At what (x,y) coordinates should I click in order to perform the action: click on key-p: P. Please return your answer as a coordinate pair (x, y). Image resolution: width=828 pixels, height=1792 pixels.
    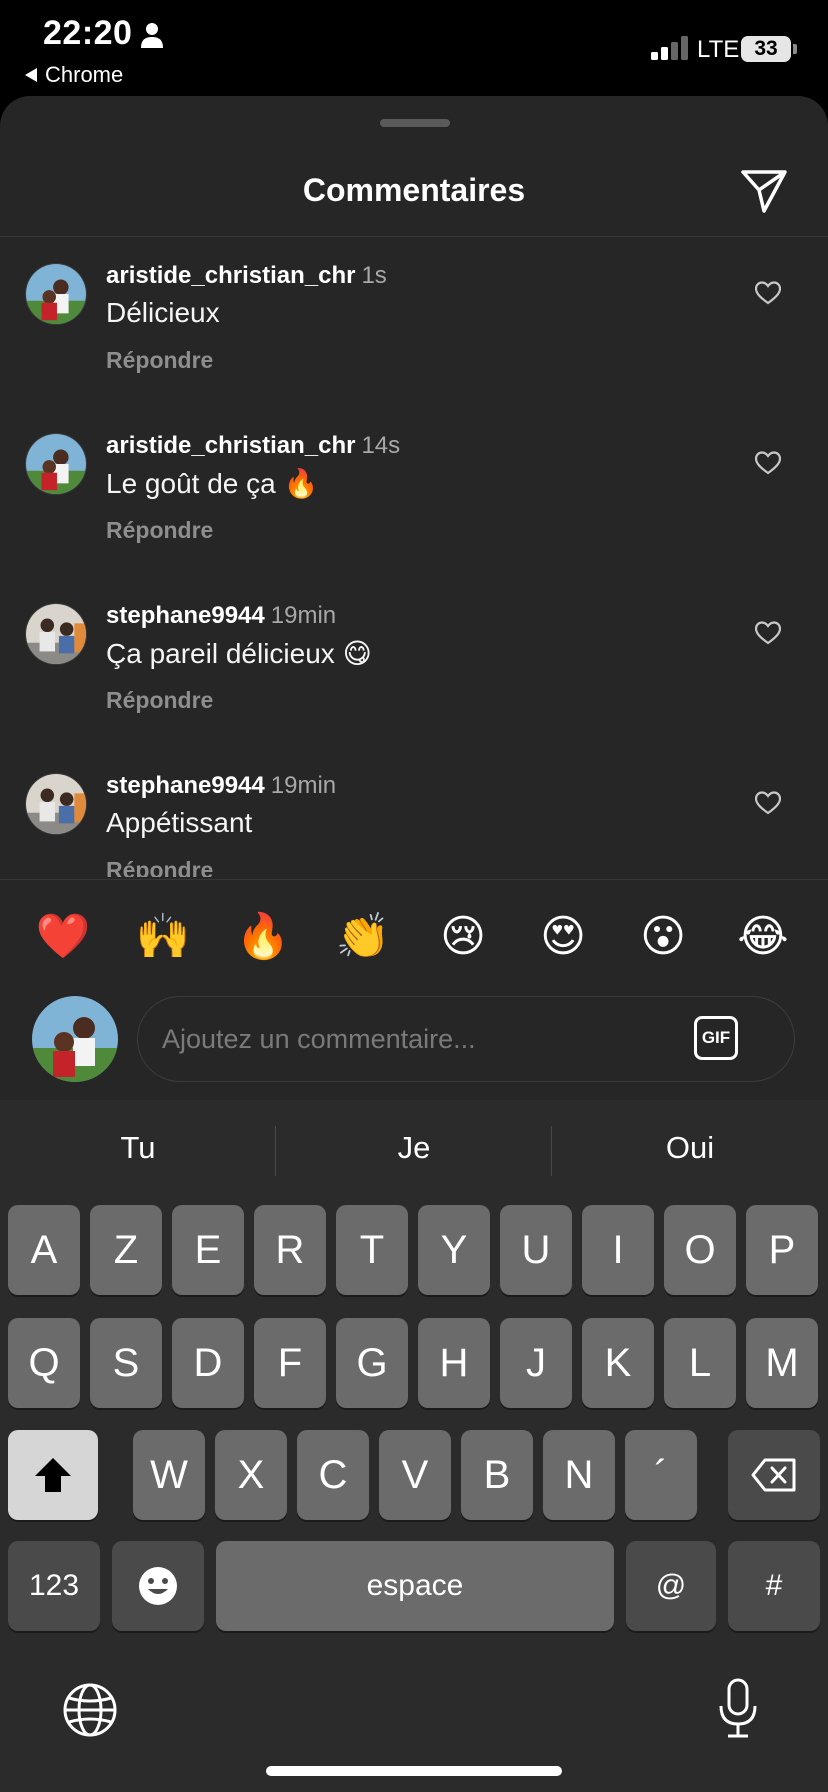
    Looking at the image, I should click on (782, 1250).